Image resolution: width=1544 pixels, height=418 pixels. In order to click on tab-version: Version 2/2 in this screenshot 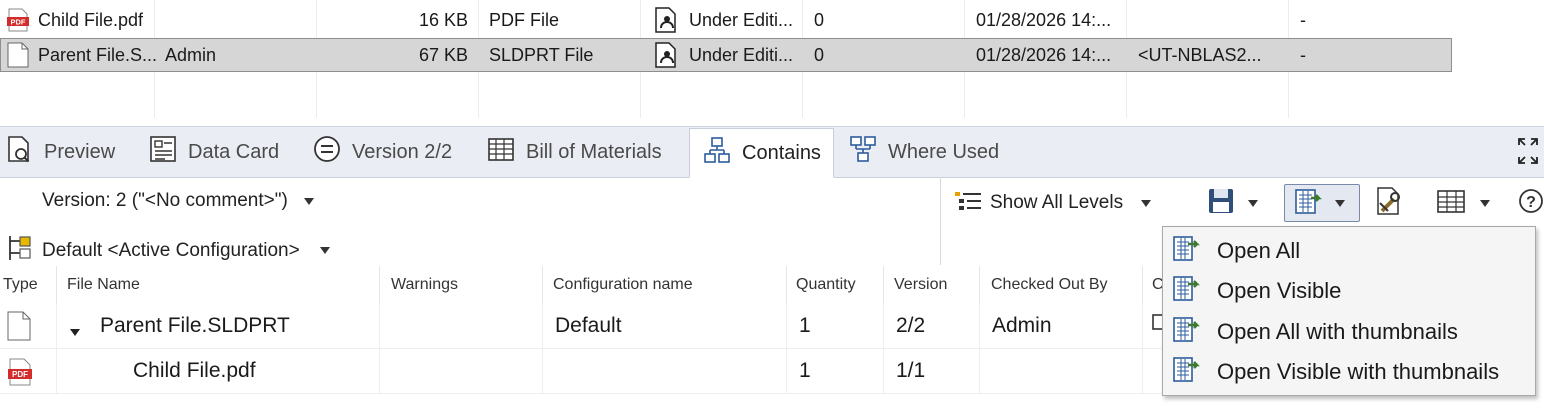, I will do `click(393, 152)`.